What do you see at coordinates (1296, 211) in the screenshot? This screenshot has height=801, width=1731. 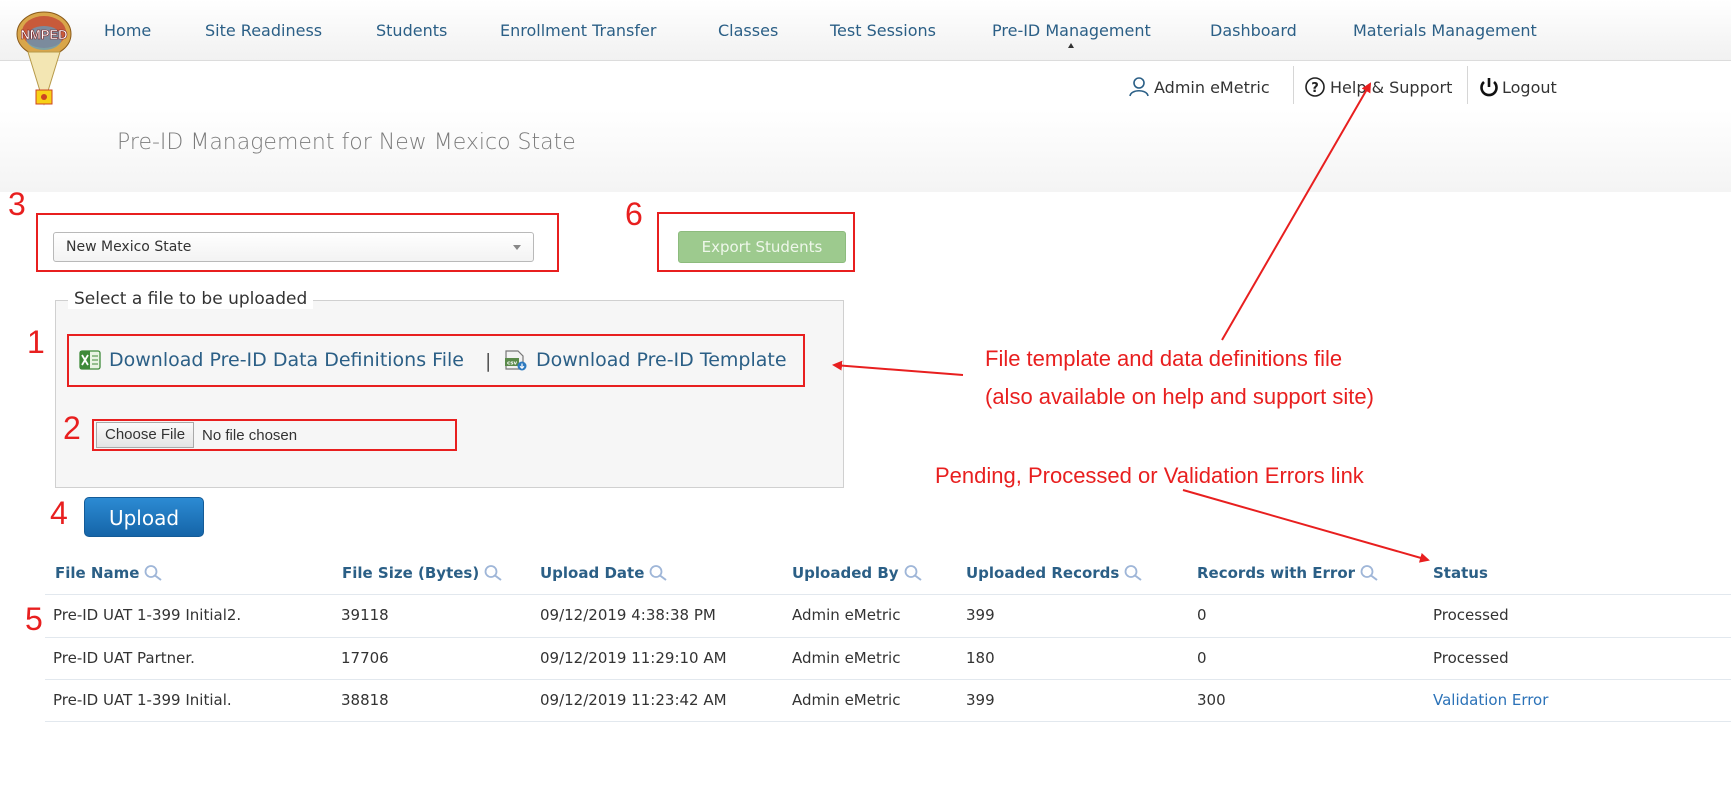 I see `arrow-to-help` at bounding box center [1296, 211].